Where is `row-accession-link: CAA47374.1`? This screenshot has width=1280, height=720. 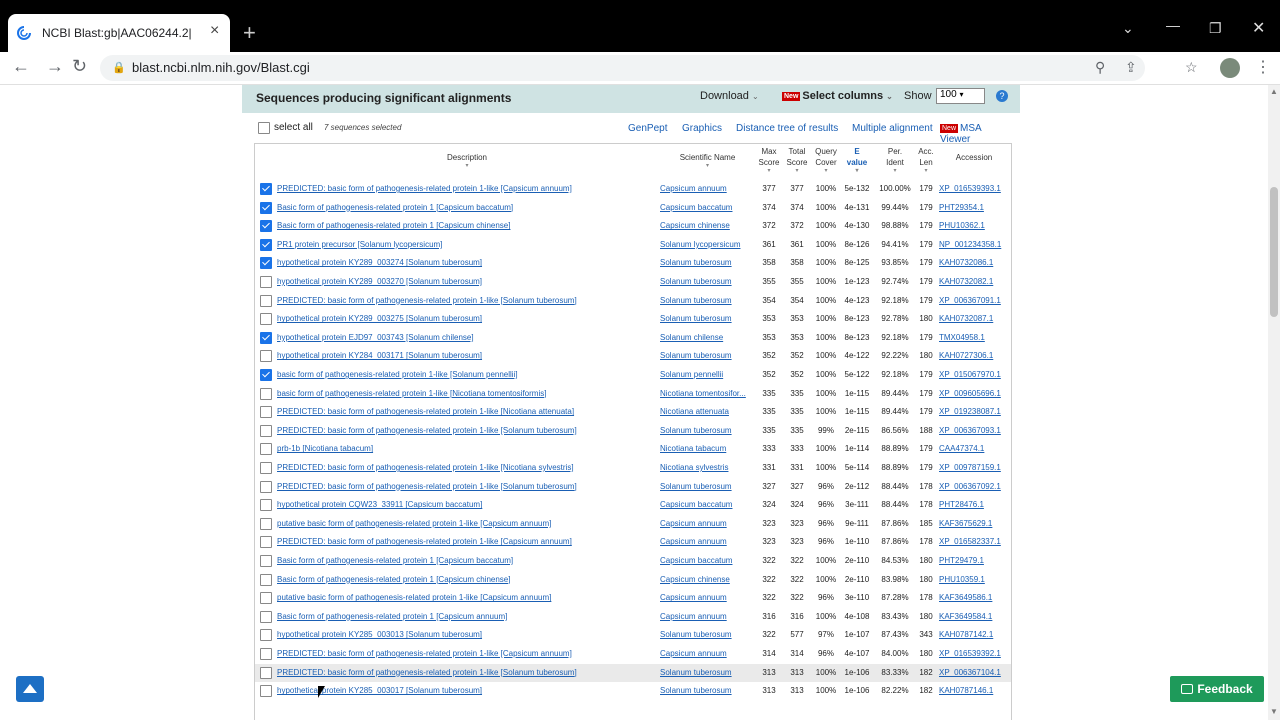
row-accession-link: CAA47374.1 is located at coordinates (974, 448).